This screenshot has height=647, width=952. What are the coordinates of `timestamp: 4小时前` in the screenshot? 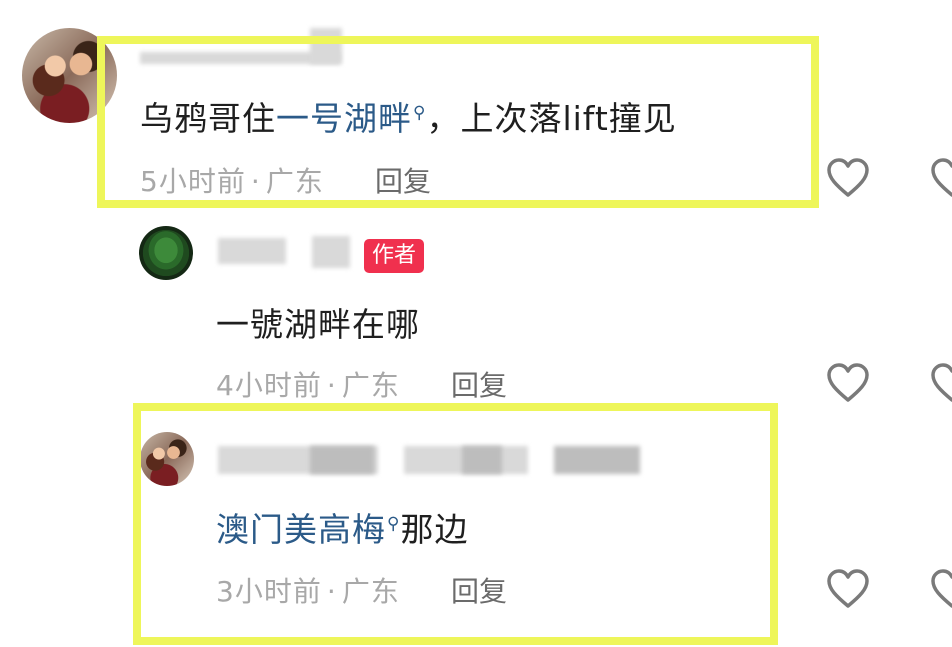 It's located at (269, 385).